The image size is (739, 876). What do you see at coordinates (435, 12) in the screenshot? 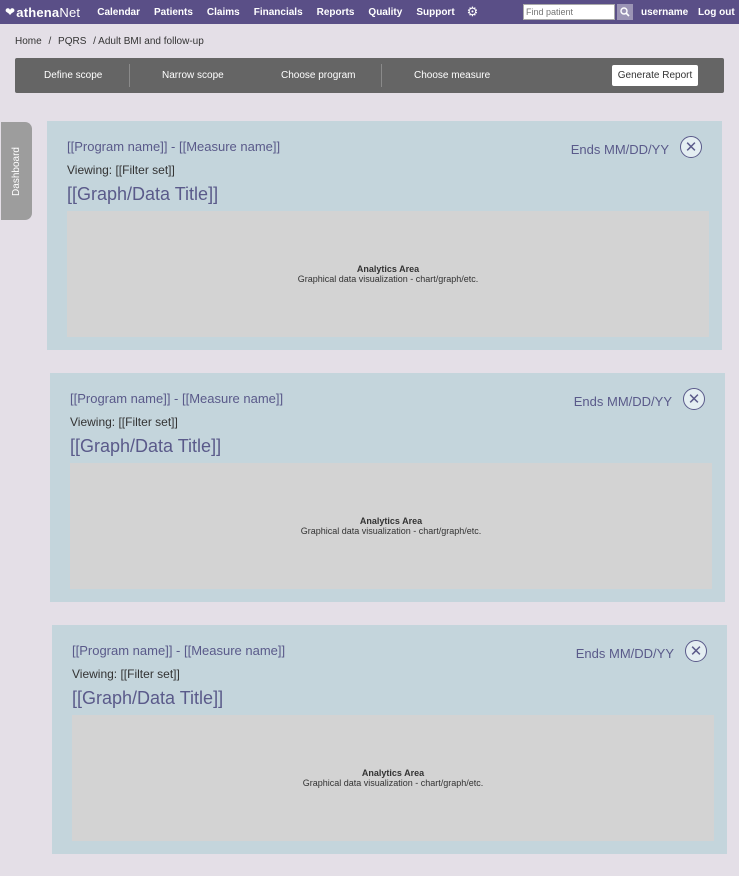
I see `nav-support: Support` at bounding box center [435, 12].